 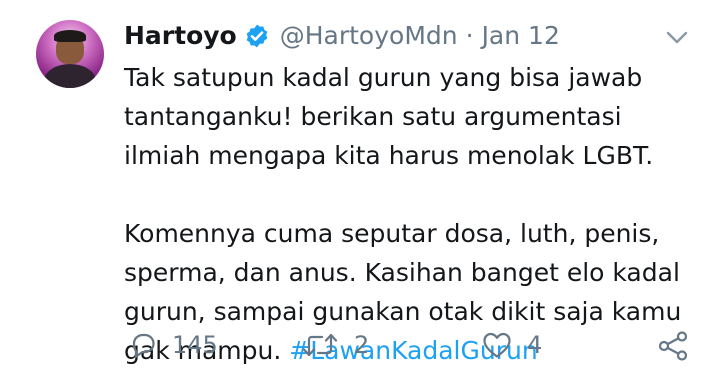 What do you see at coordinates (497, 345) in the screenshot?
I see `heart-icon` at bounding box center [497, 345].